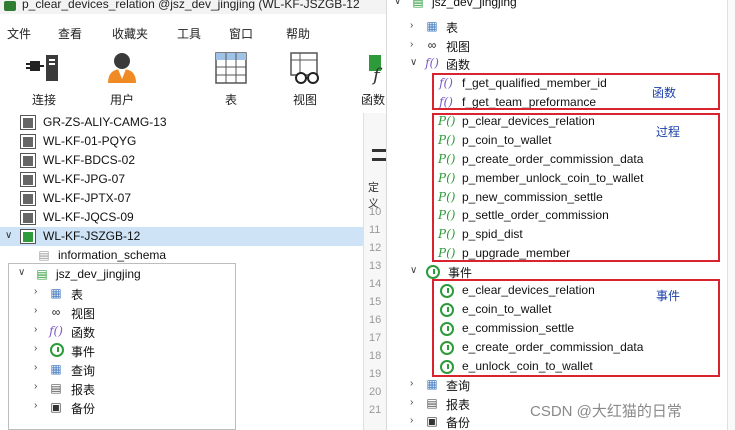  I want to click on tree-item-label: 函数, so click(458, 65).